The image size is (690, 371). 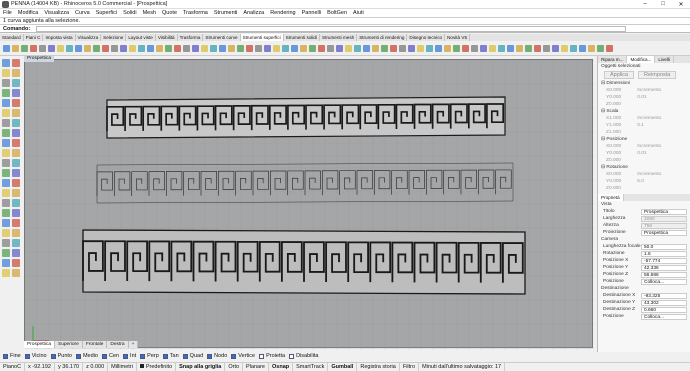 I want to click on increment-value: 0.01, so click(x=641, y=97).